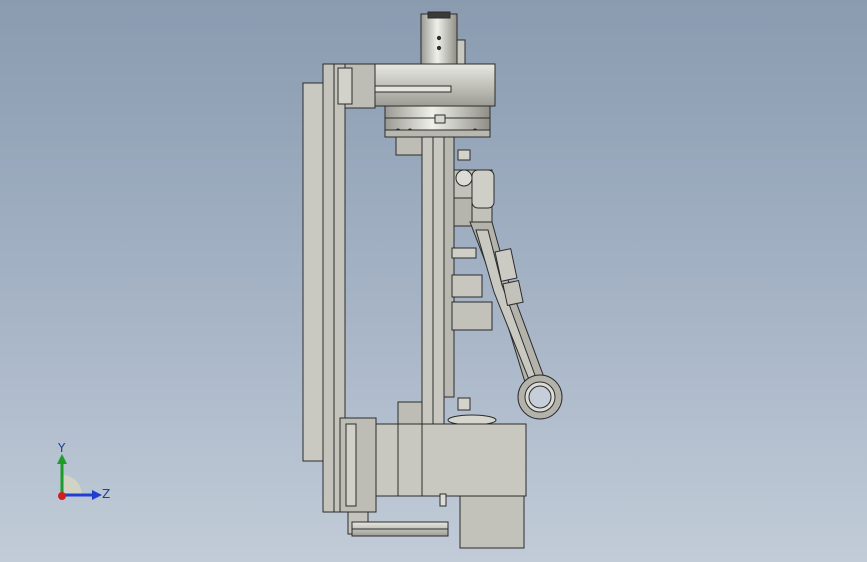 The image size is (867, 562). What do you see at coordinates (435, 85) in the screenshot?
I see `rotary-table` at bounding box center [435, 85].